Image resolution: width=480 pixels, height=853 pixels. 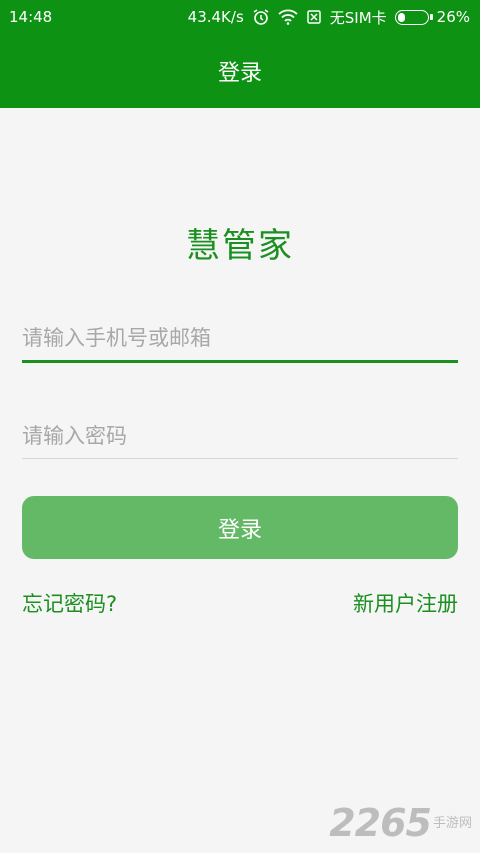 I want to click on username-input, so click(x=240, y=343).